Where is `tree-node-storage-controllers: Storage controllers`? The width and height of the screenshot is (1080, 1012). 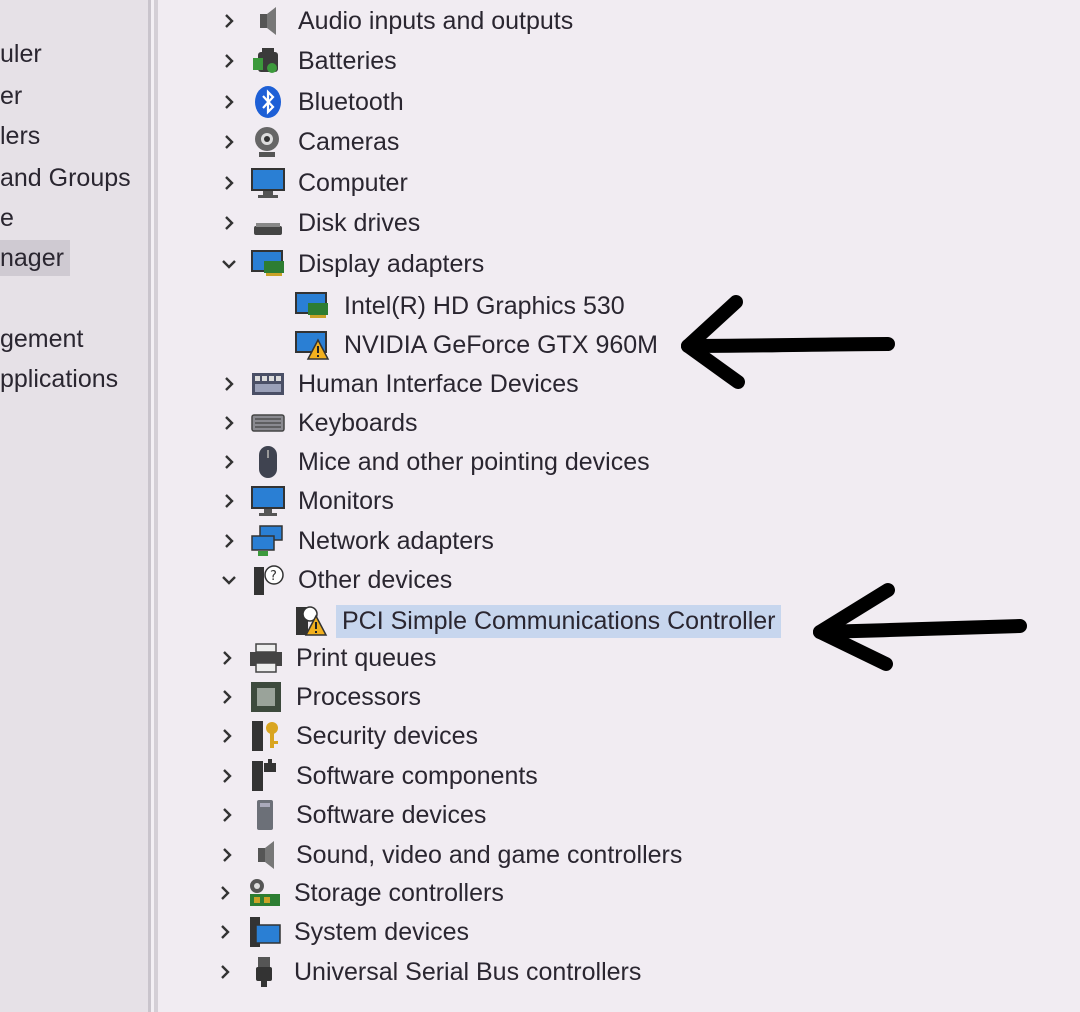
tree-node-storage-controllers: Storage controllers is located at coordinates (361, 893).